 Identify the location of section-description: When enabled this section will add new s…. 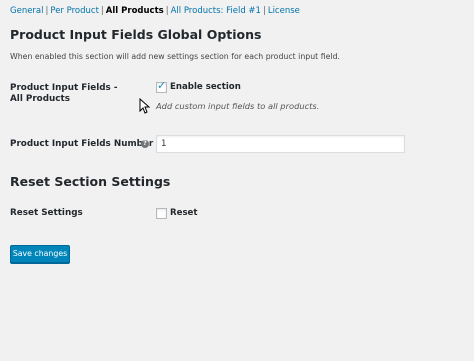
(175, 56).